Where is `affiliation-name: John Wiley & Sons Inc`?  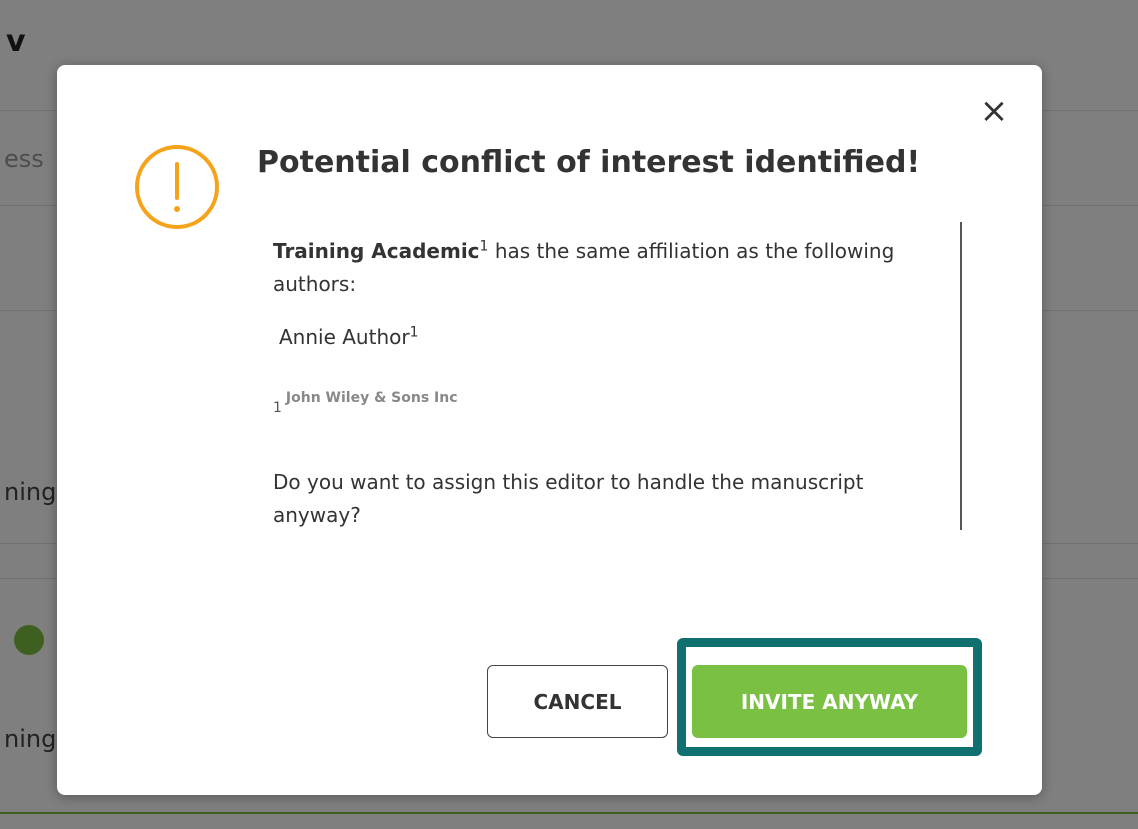
affiliation-name: John Wiley & Sons Inc is located at coordinates (371, 398).